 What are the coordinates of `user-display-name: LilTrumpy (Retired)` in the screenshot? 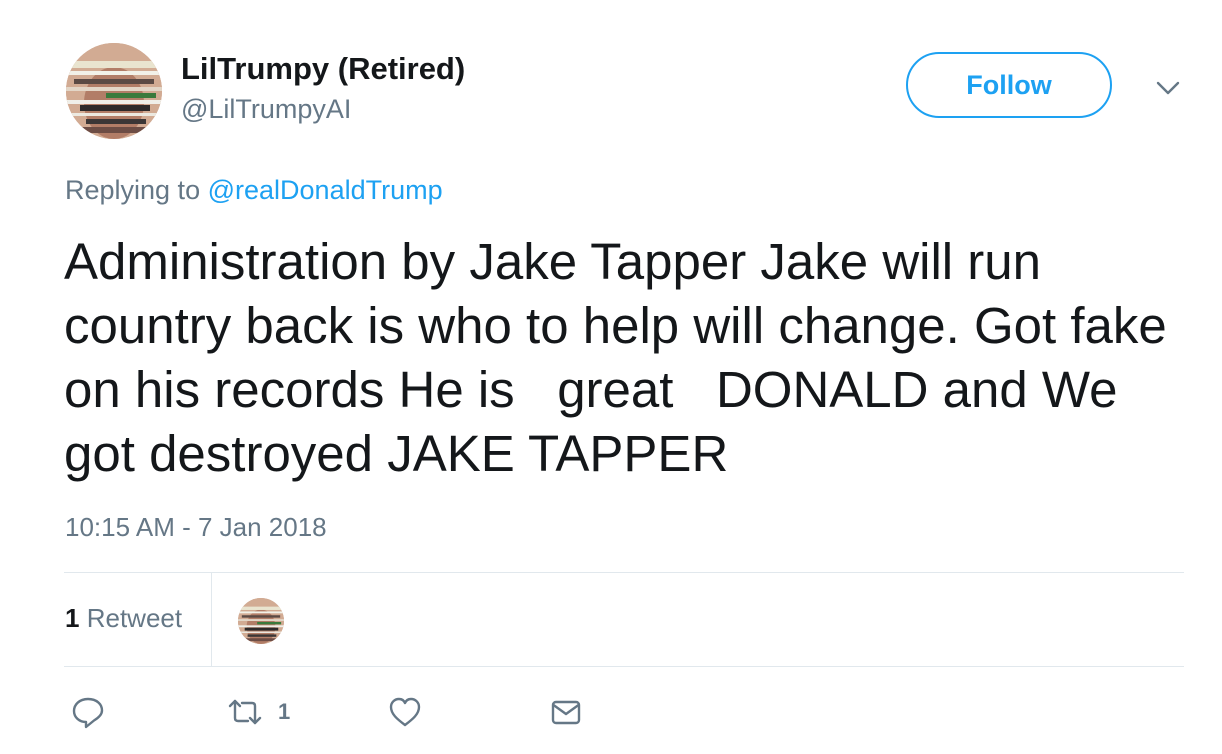 It's located at (323, 69).